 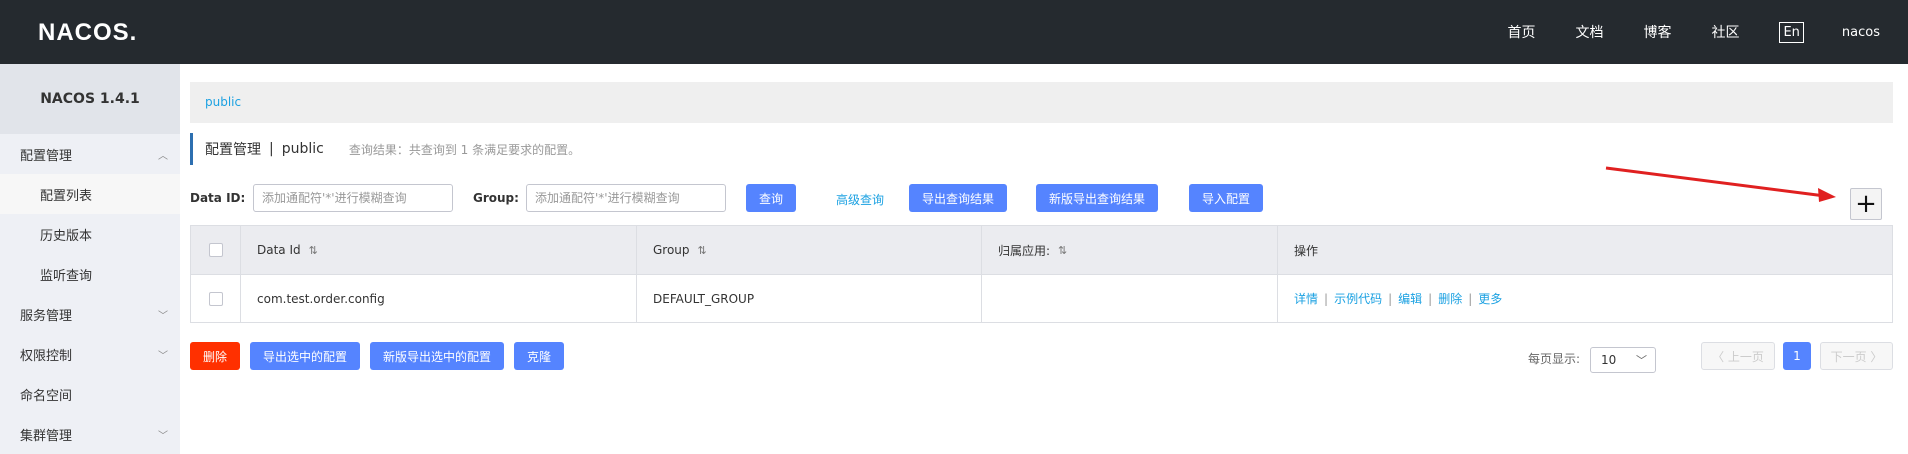 I want to click on header-operations: 操作, so click(x=1585, y=250).